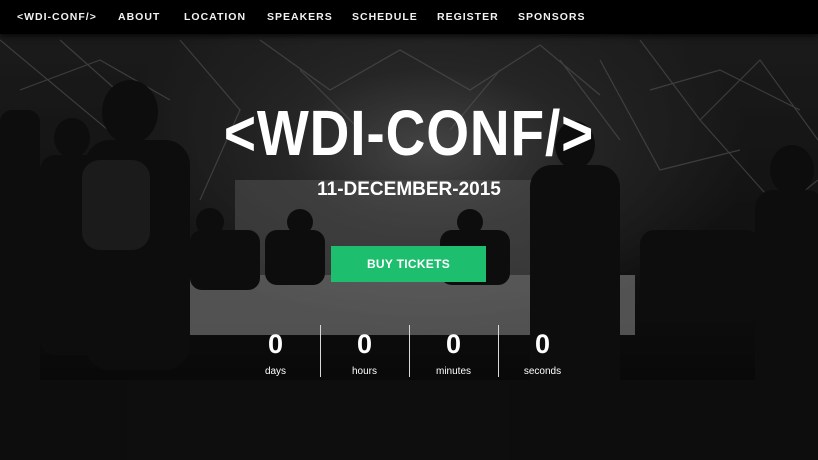 This screenshot has height=460, width=818. Describe the element at coordinates (542, 371) in the screenshot. I see `countdown-seconds-label: seconds` at that location.